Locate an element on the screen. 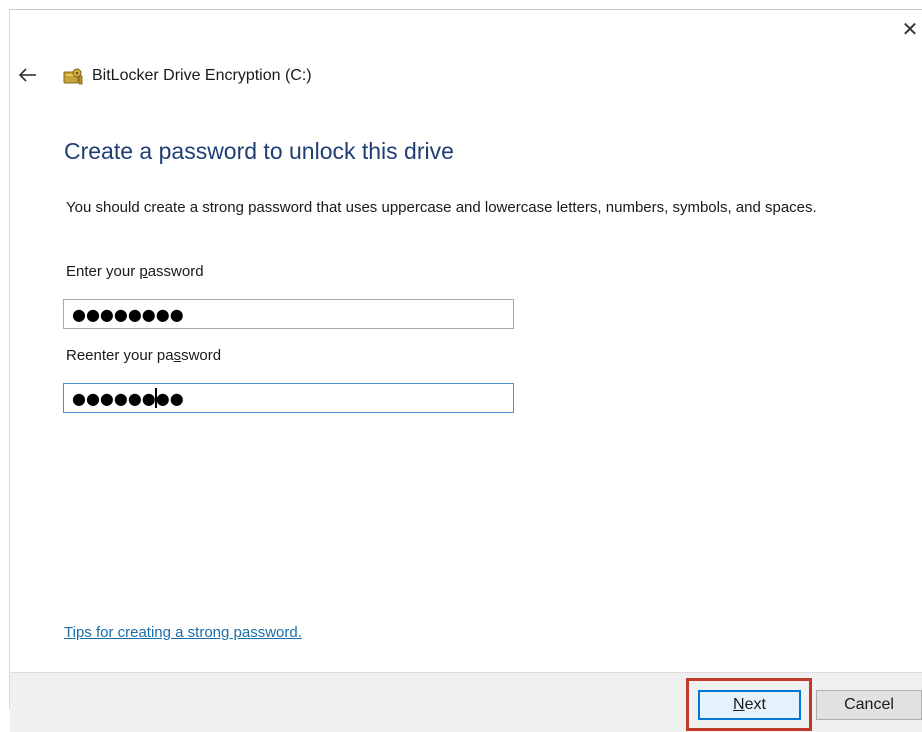  reenter-password-label: Reenter your password is located at coordinates (143, 355).